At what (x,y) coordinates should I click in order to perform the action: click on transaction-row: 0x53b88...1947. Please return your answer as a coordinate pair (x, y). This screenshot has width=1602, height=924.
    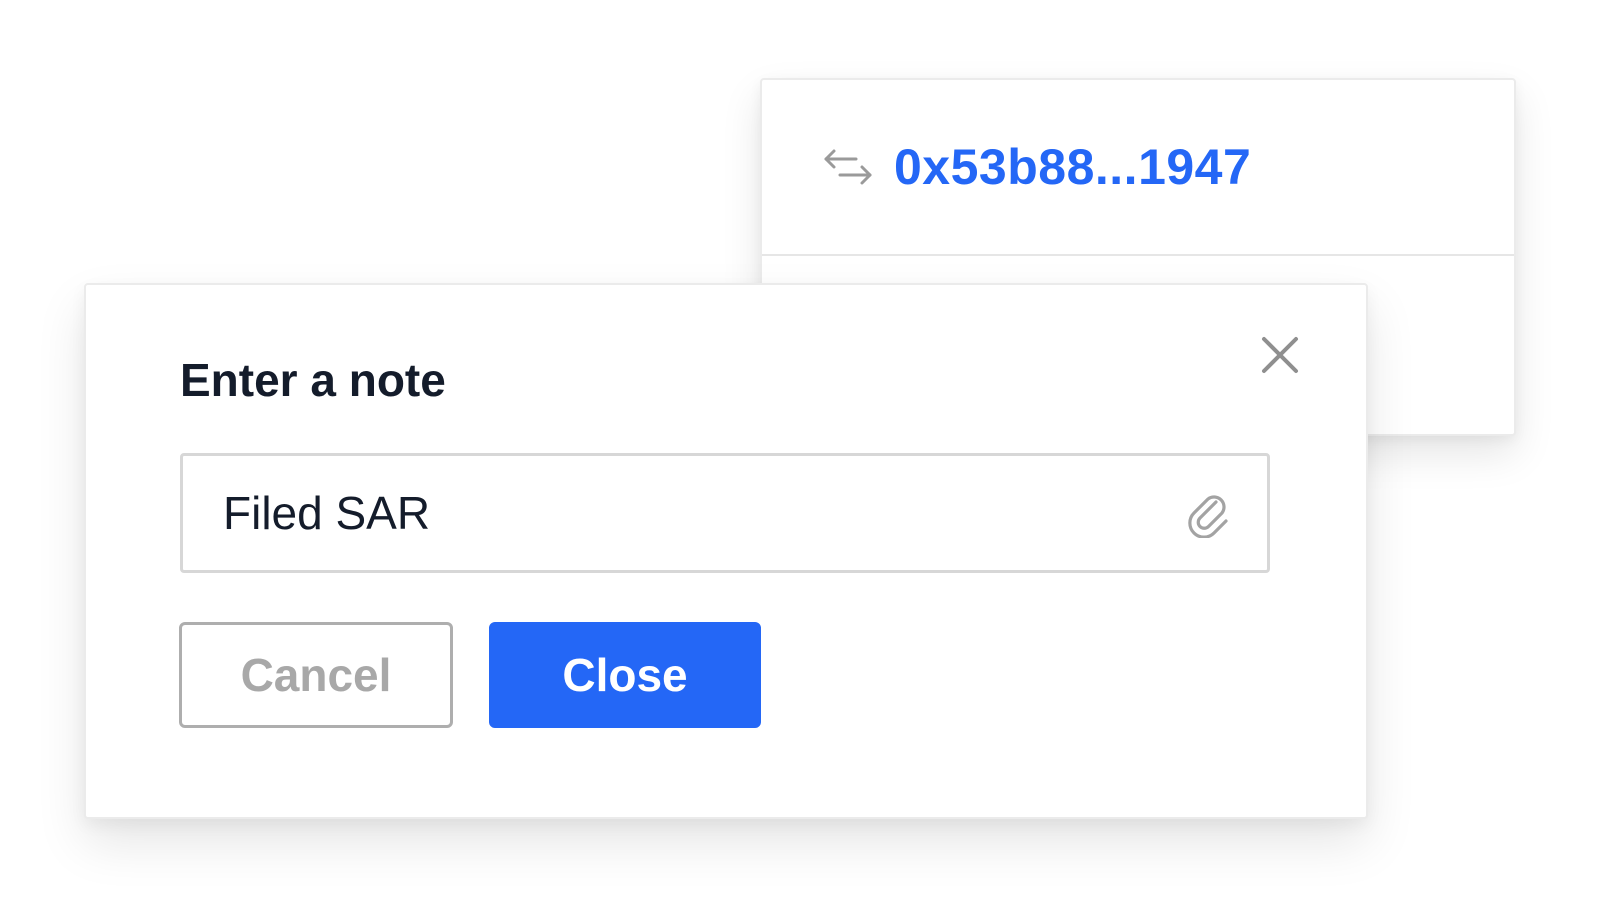
    Looking at the image, I should click on (1138, 168).